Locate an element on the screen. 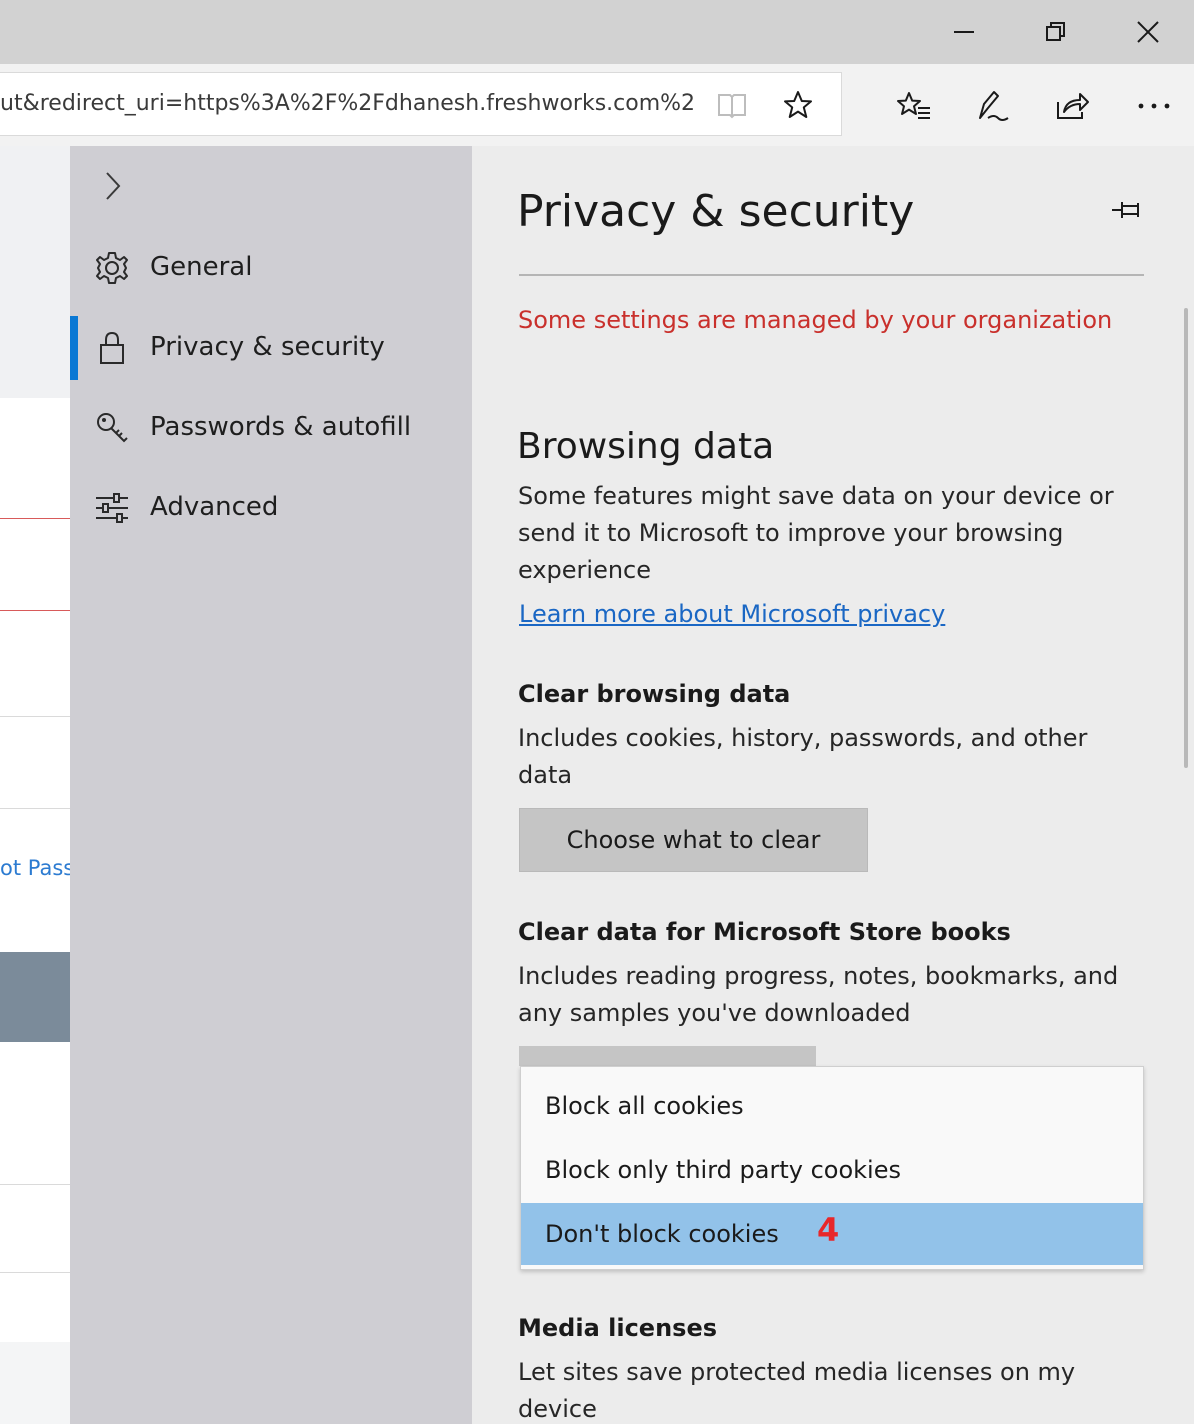 The width and height of the screenshot is (1194, 1424). nav-item-passwords-autofill: Passwords & autofill is located at coordinates (271, 428).